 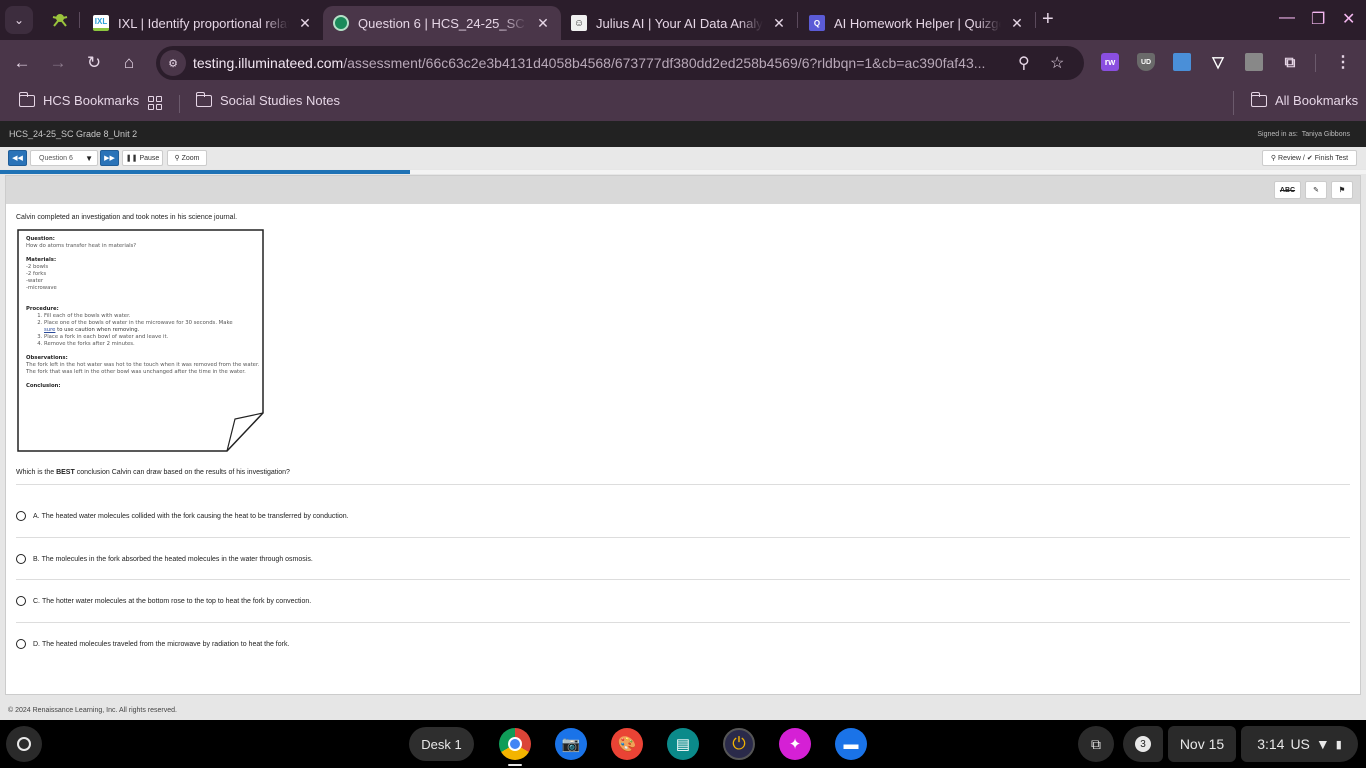 I want to click on app-icon: ▤, so click(x=683, y=744).